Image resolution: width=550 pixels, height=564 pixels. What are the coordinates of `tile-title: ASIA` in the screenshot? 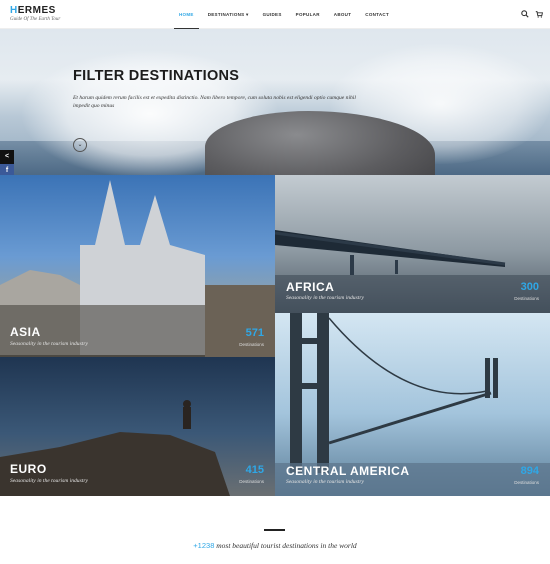 It's located at (25, 332).